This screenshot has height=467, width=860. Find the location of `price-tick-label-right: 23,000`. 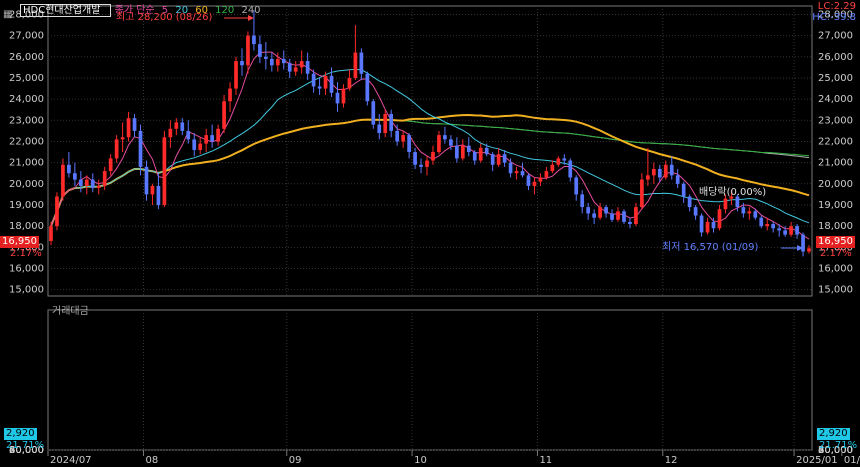

price-tick-label-right: 23,000 is located at coordinates (835, 120).